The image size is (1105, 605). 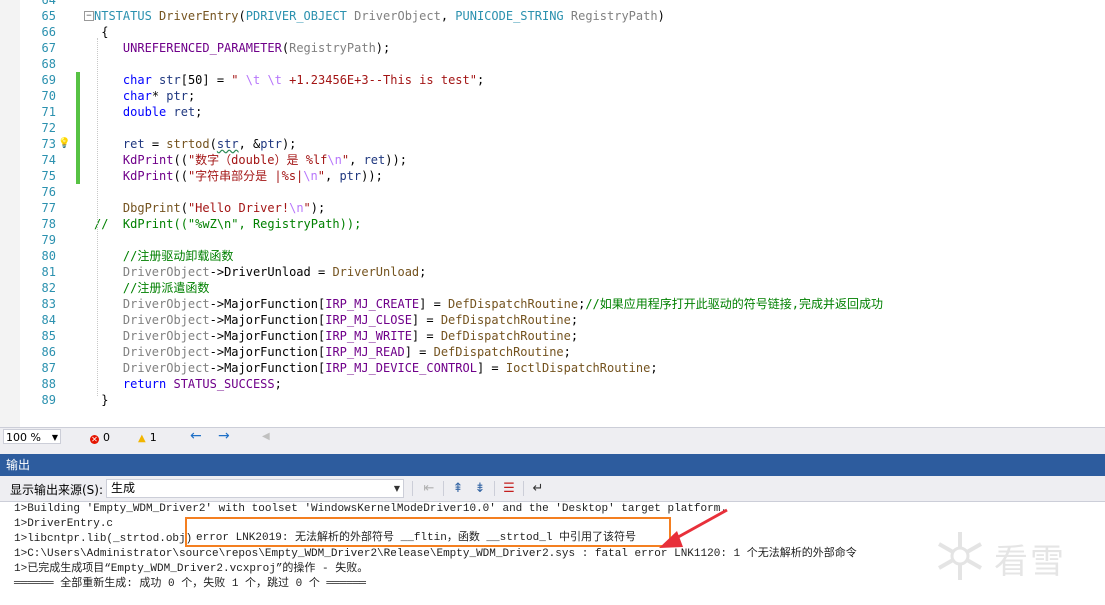 I want to click on line-number: 87, so click(x=48, y=368).